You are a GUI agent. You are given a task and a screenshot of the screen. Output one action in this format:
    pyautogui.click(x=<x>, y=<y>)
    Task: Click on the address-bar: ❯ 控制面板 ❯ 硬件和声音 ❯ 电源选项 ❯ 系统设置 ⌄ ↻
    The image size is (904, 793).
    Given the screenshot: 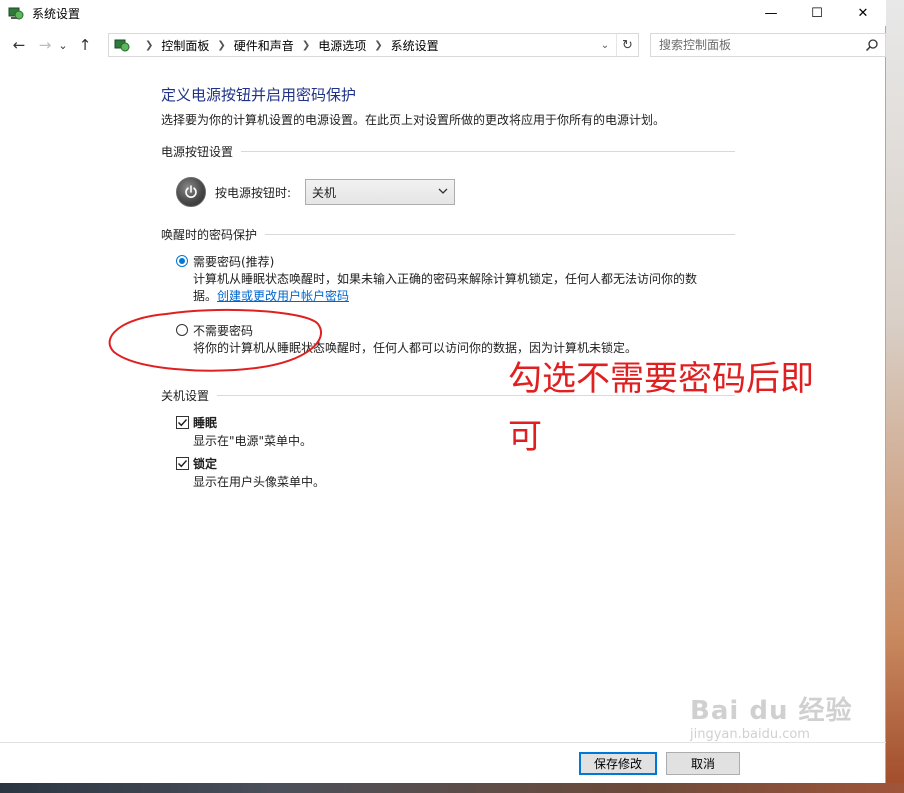 What is the action you would take?
    pyautogui.click(x=373, y=45)
    